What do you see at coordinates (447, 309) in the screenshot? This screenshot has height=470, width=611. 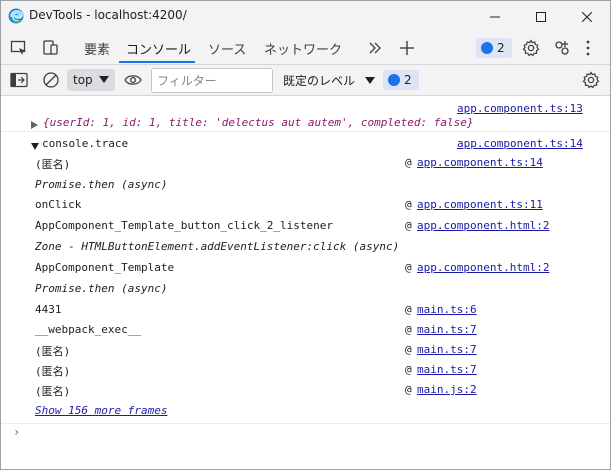 I see `frame-source-link: main.ts:6` at bounding box center [447, 309].